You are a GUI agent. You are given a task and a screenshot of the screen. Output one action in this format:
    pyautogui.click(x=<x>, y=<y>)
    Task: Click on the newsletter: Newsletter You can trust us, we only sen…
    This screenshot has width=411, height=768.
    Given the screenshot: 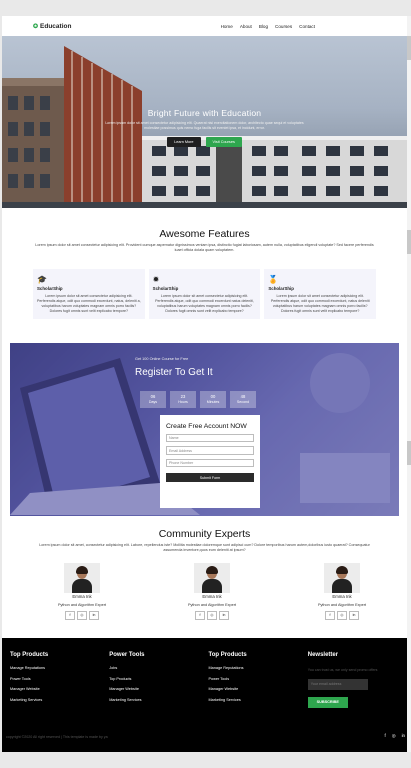 What is the action you would take?
    pyautogui.click(x=357, y=680)
    